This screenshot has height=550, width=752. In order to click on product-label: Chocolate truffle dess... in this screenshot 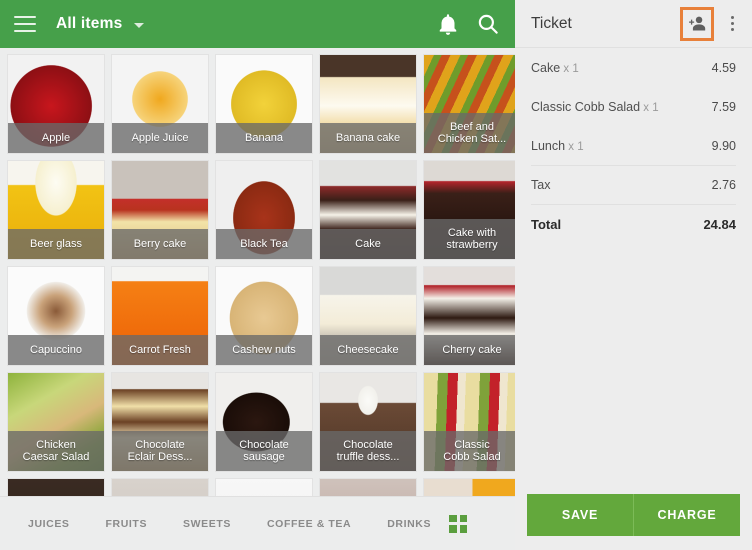, I will do `click(368, 451)`.